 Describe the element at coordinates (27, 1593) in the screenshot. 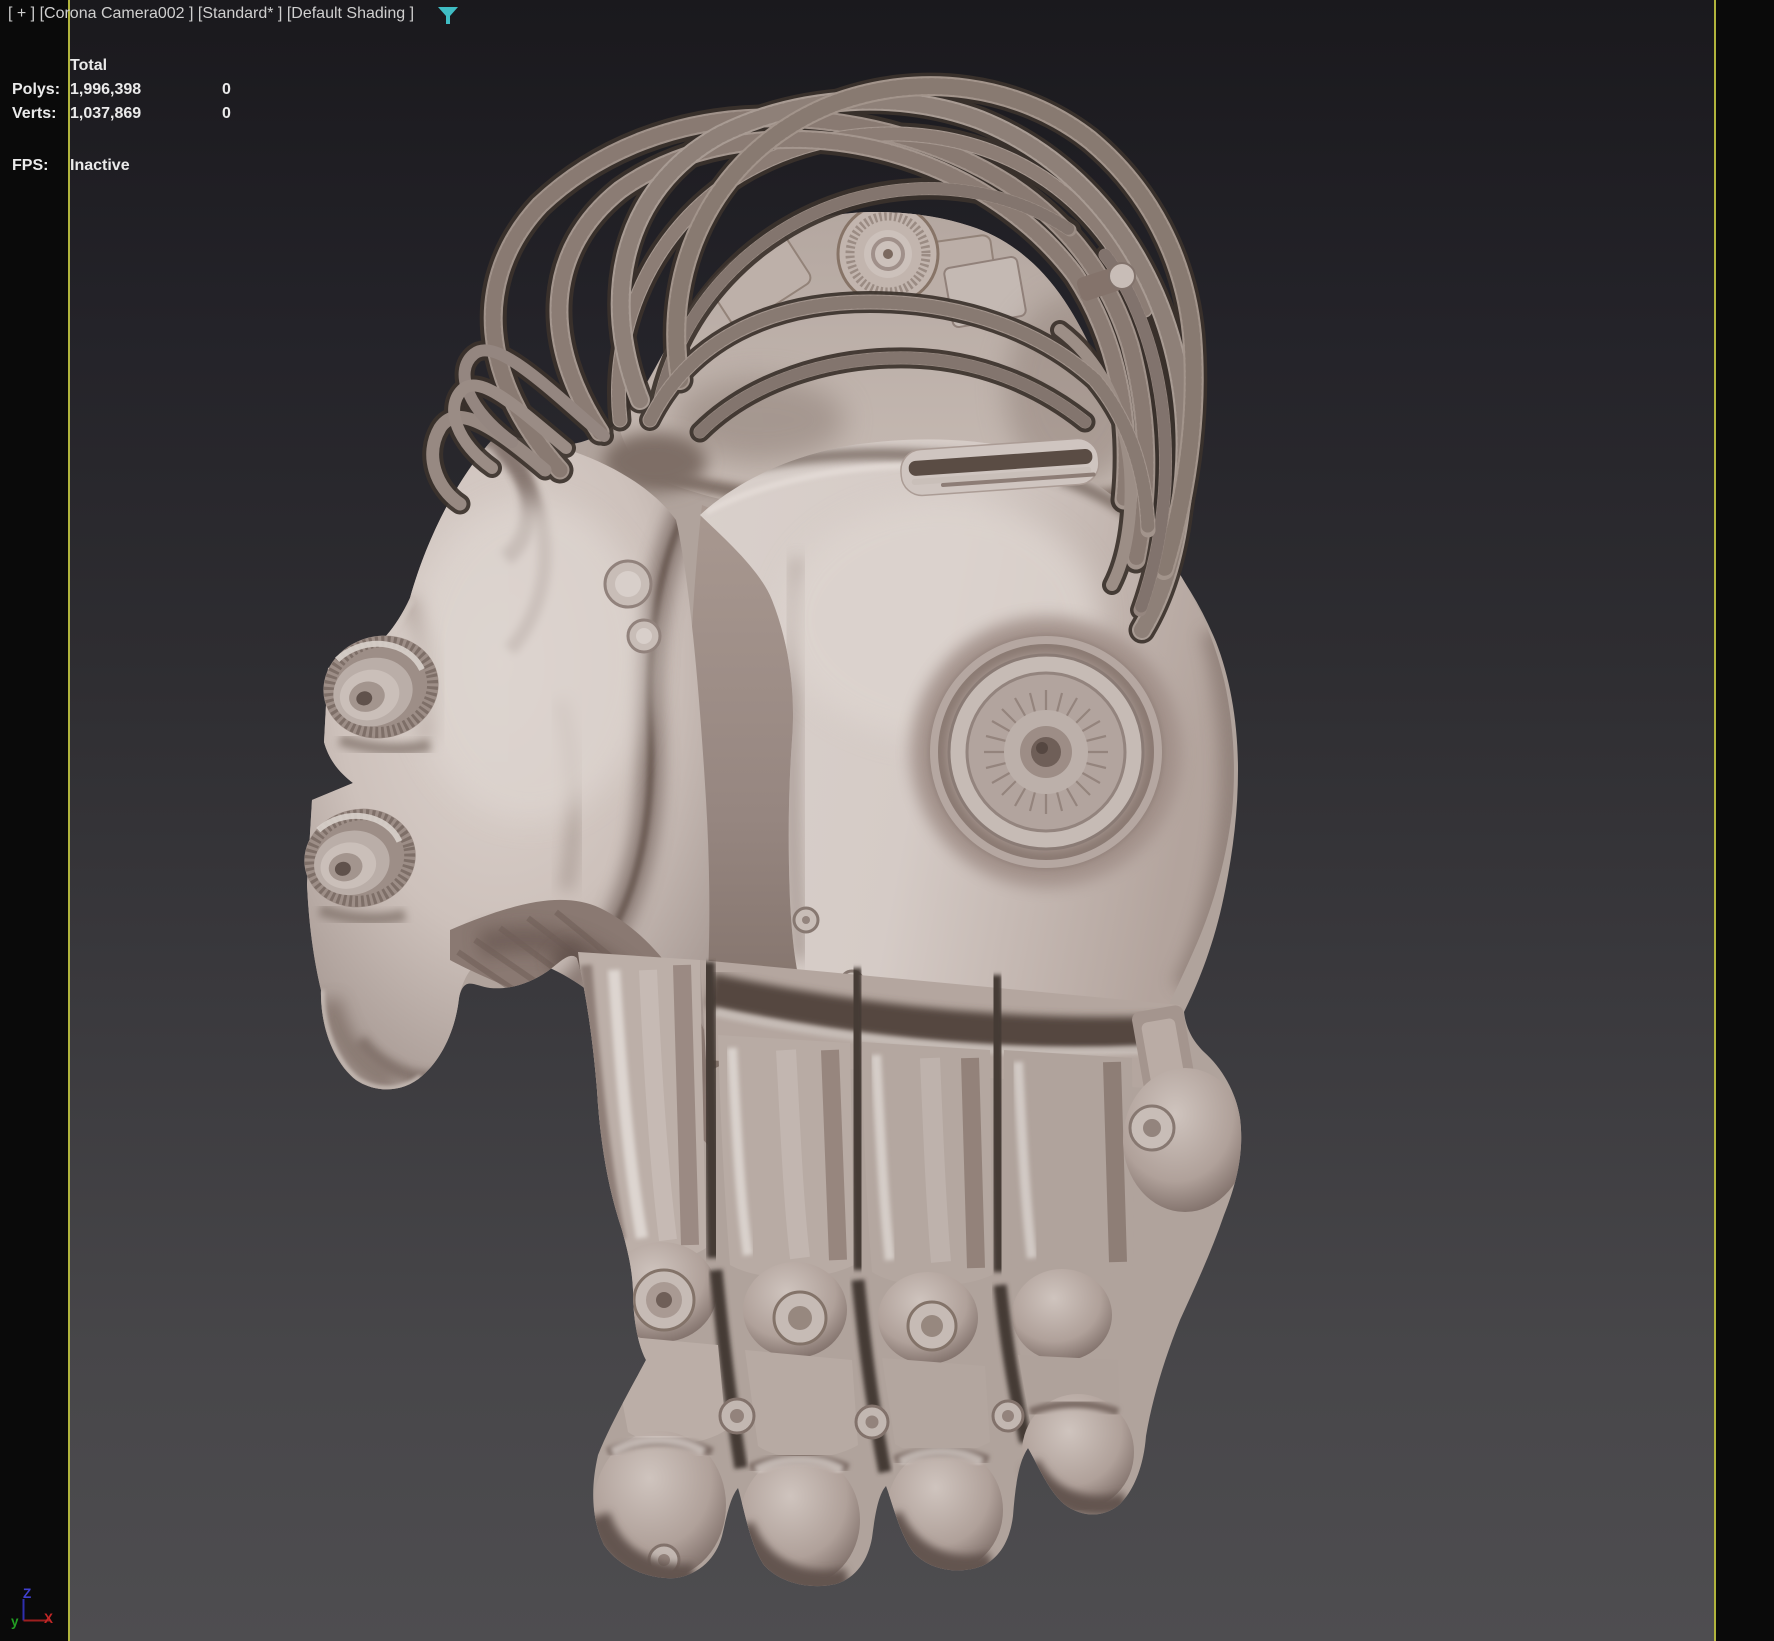

I see `svg-text: Z` at that location.